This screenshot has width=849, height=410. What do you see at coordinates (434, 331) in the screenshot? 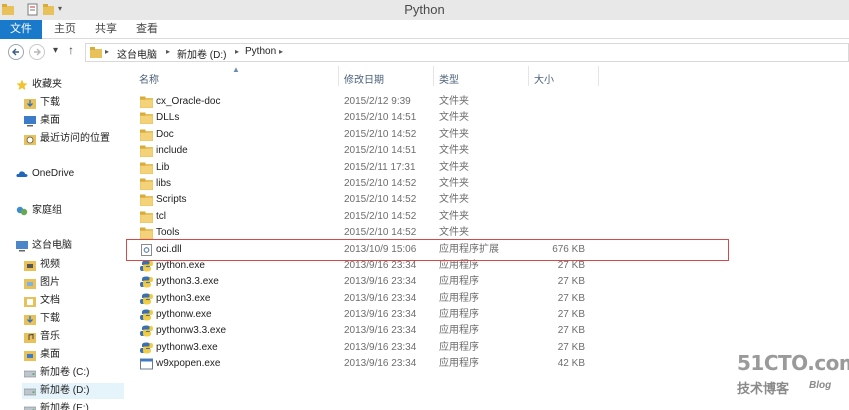
I see `file-row: pythonw3.3.exe 2013/9/16 23:34 应用程序 27 KB` at bounding box center [434, 331].